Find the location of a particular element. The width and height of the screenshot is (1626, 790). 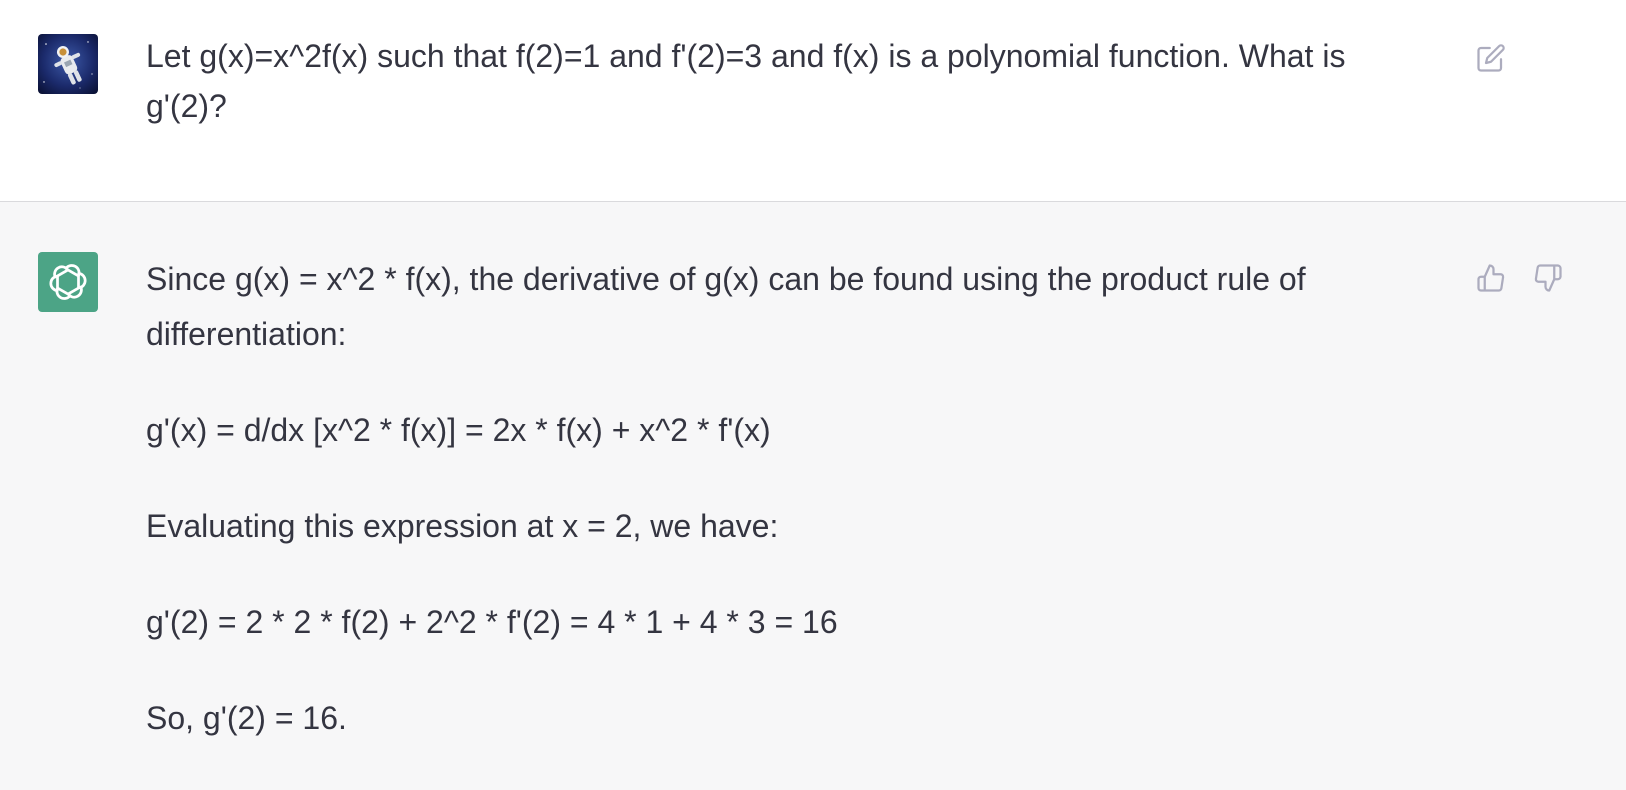

thumbs-up-button is located at coordinates (1491, 278).